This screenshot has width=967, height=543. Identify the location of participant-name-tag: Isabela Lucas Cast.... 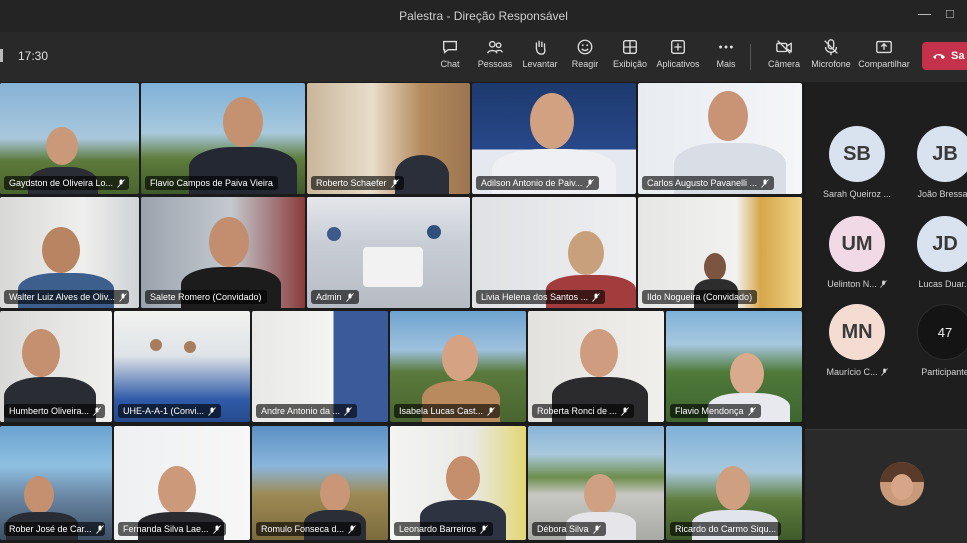
(447, 411).